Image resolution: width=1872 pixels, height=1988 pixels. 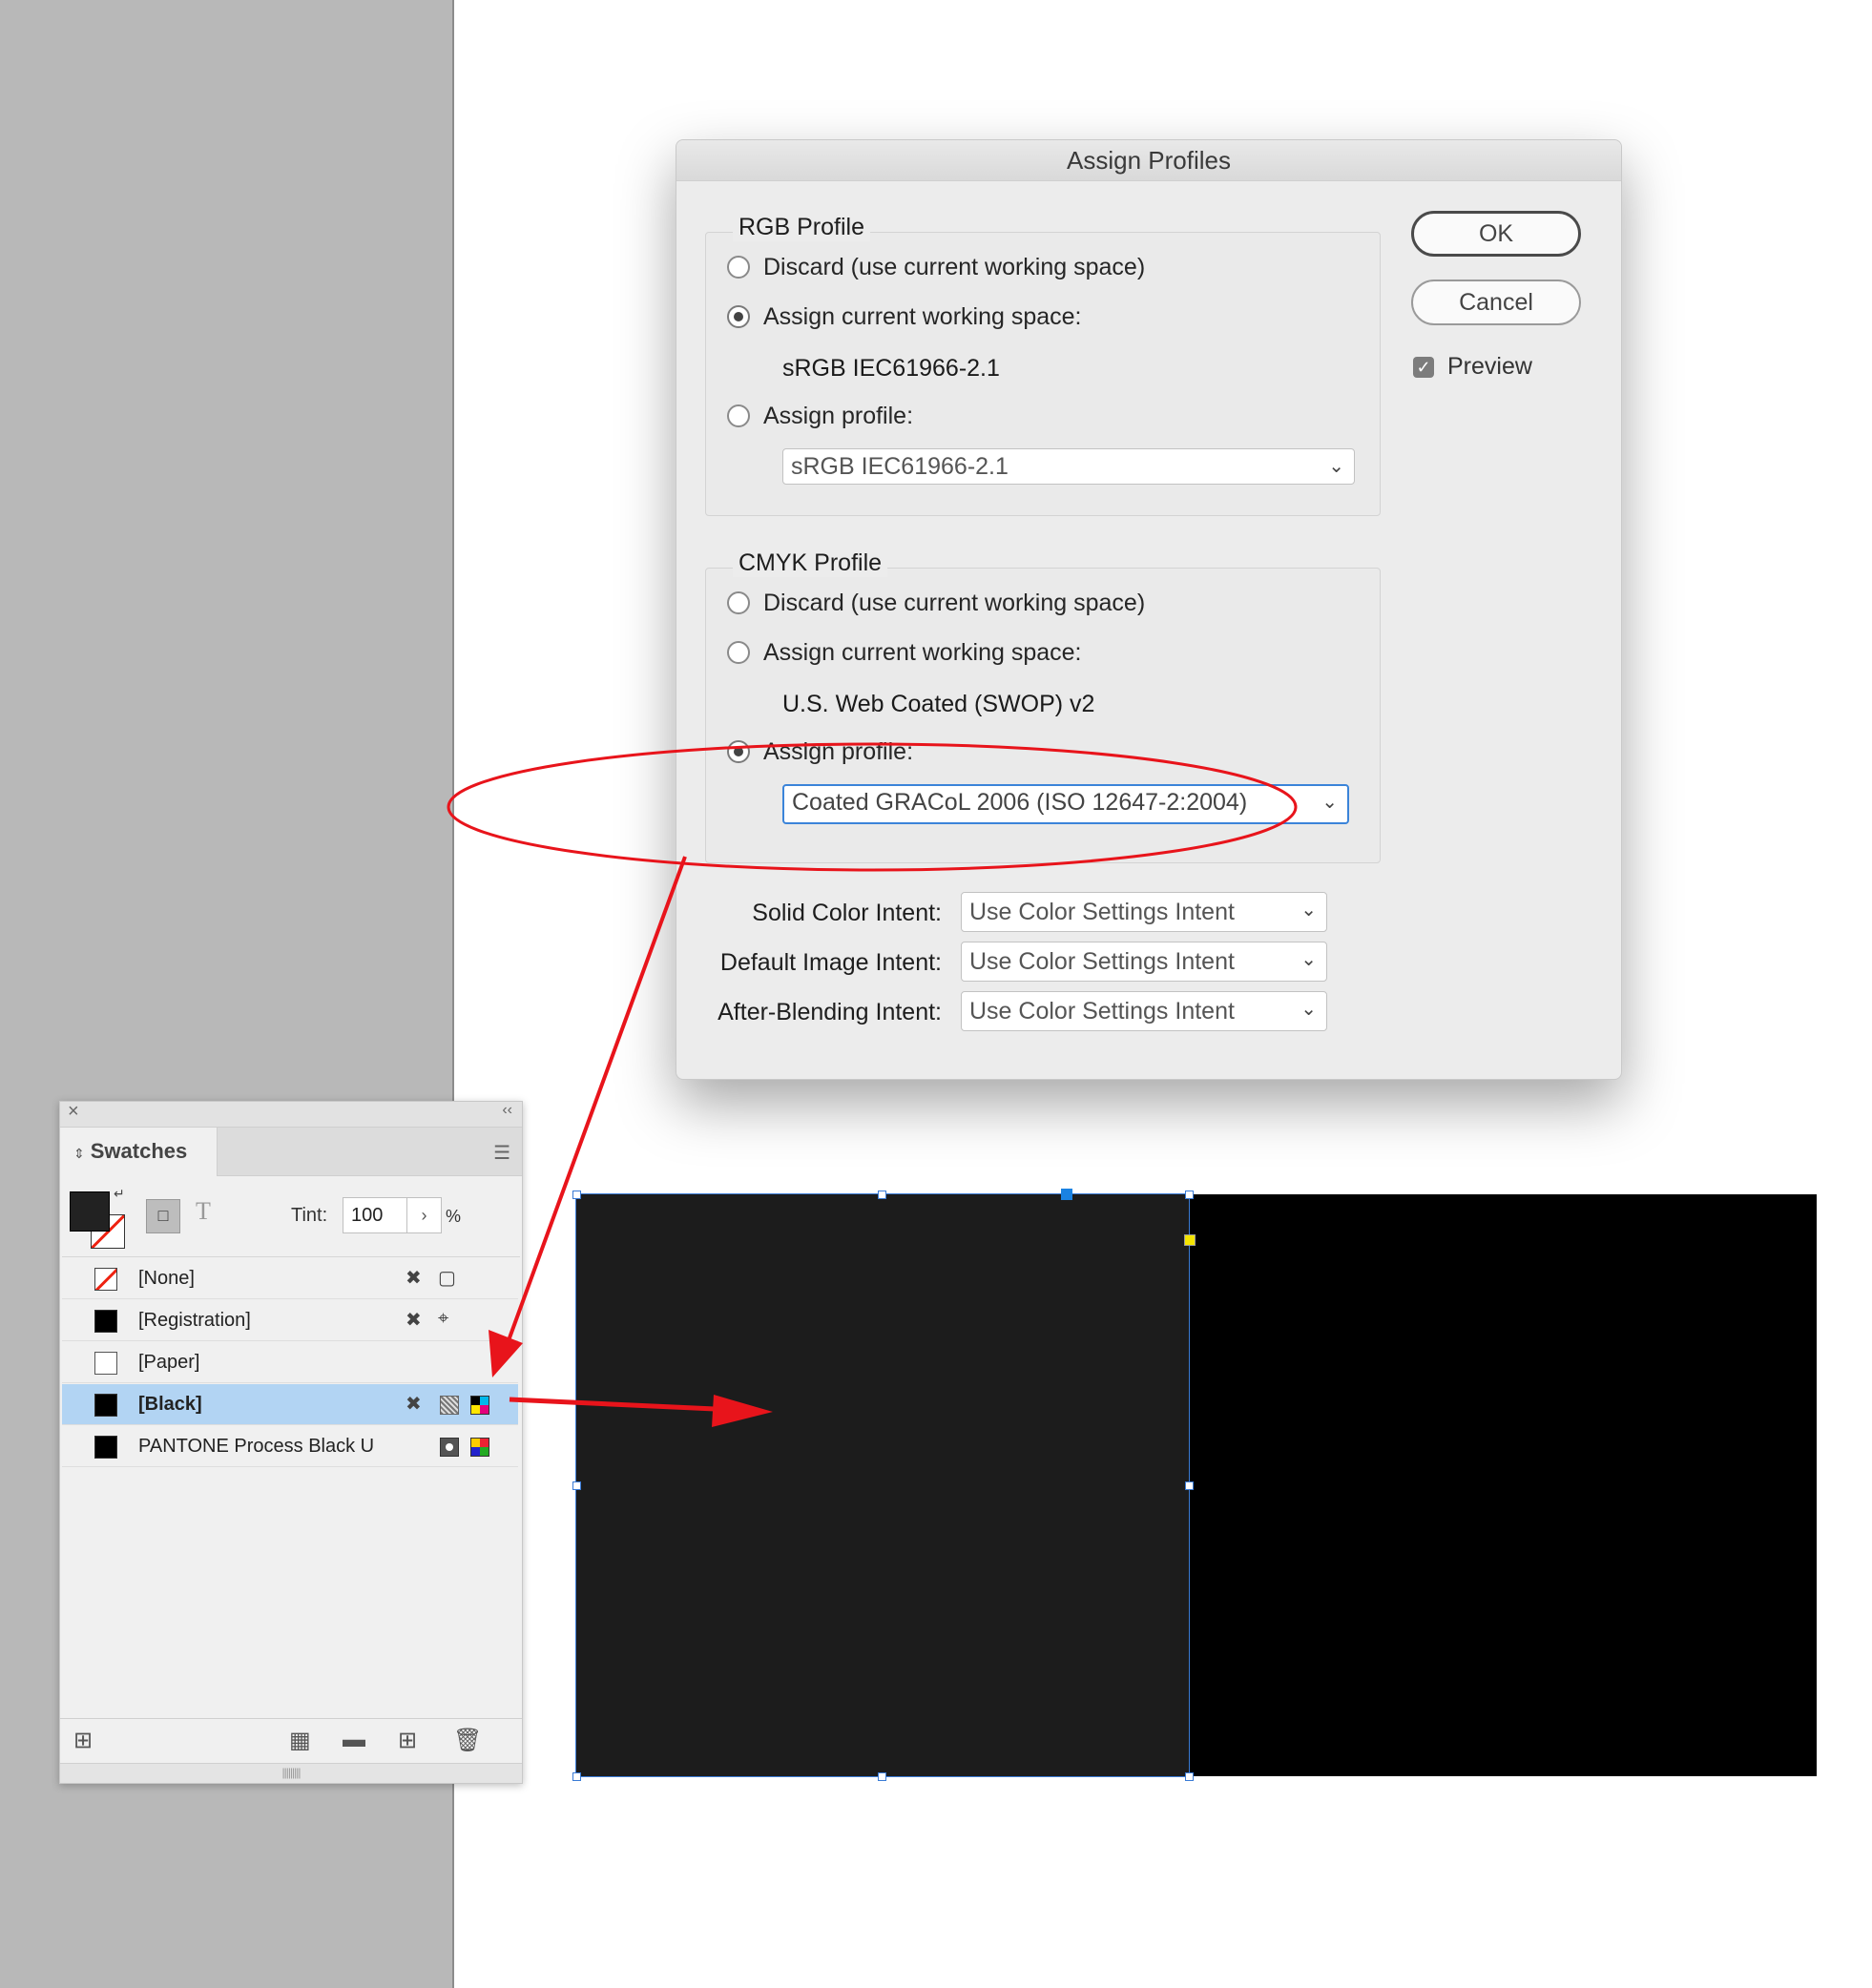 I want to click on swatch-row-pantone-process-black: PANTONE Process Black U, so click(x=290, y=1447).